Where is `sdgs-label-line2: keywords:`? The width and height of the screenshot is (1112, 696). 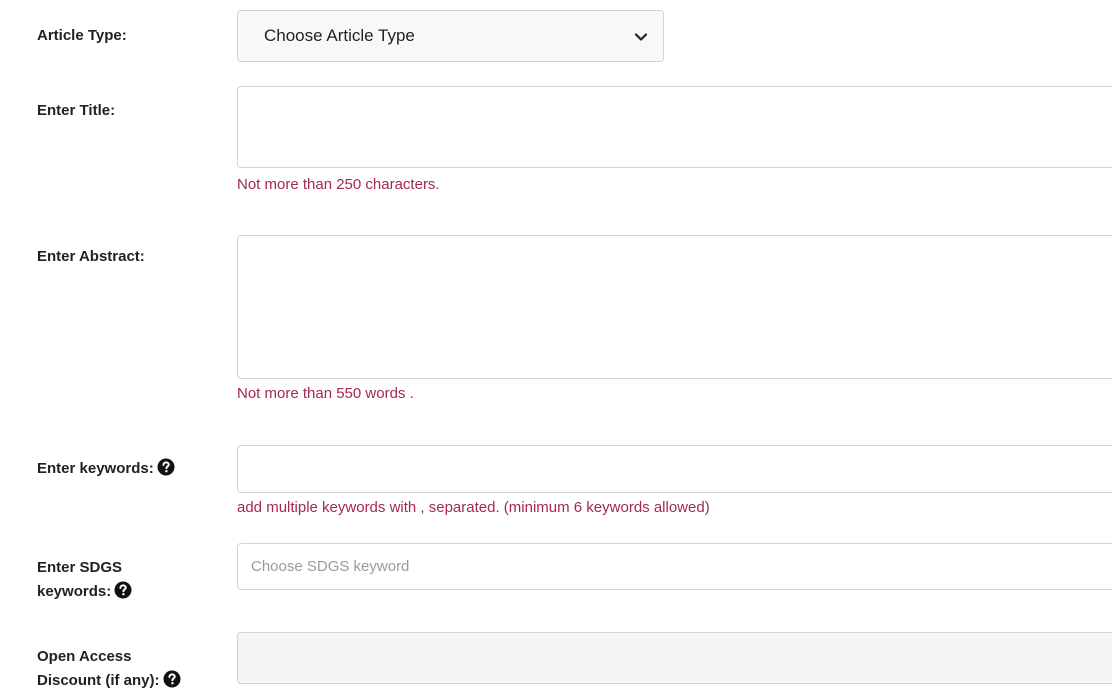
sdgs-label-line2: keywords: is located at coordinates (74, 591).